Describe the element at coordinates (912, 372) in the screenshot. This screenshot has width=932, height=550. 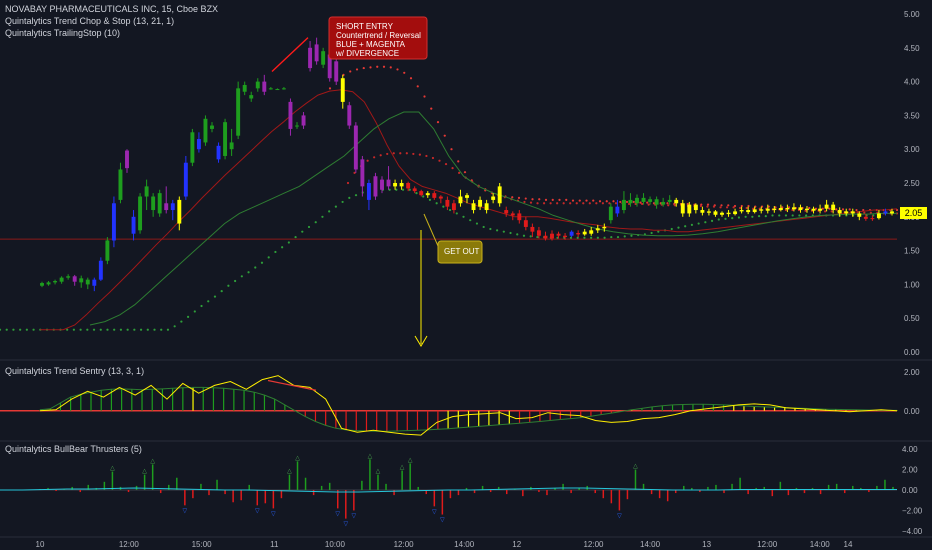
I see `sentry-tick-label: 2.00` at that location.